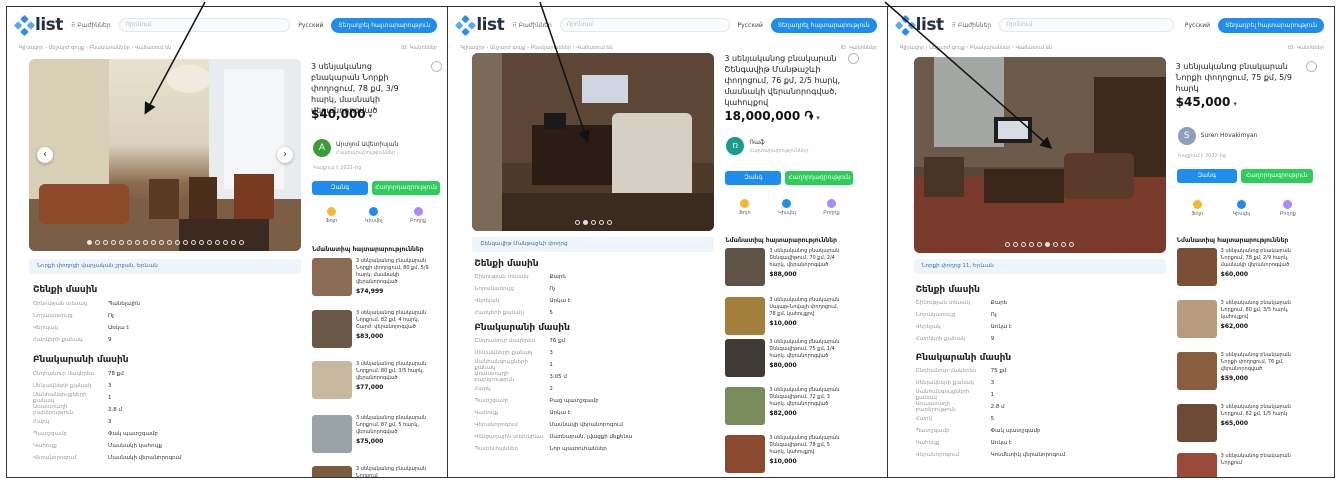  I want to click on location-box: Շենգավիթ Մանթաշևի փողոց, so click(593, 244).